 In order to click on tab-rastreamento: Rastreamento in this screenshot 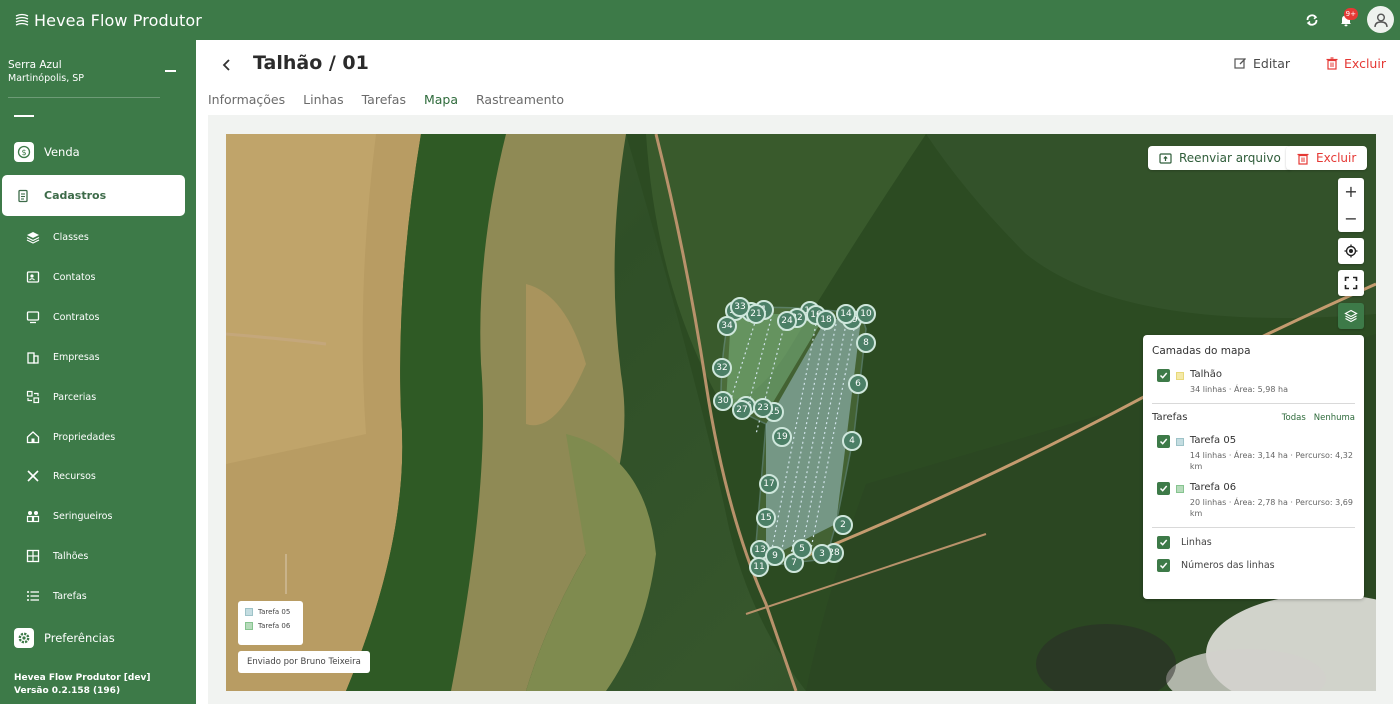, I will do `click(520, 104)`.